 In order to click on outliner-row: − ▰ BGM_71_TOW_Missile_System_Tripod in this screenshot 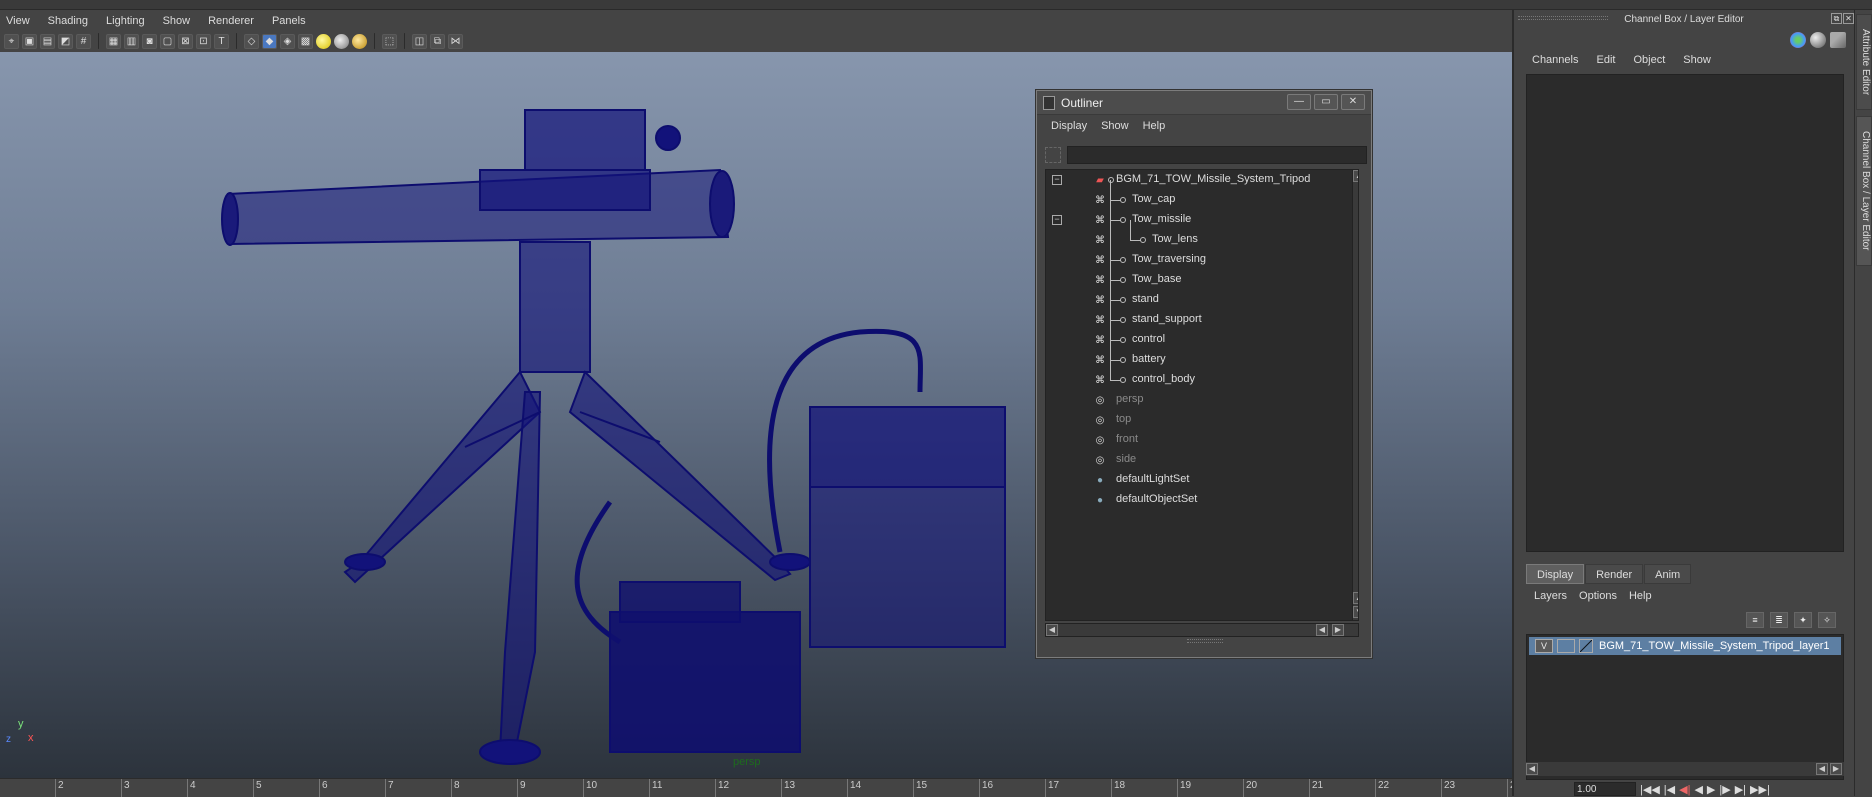, I will do `click(1202, 180)`.